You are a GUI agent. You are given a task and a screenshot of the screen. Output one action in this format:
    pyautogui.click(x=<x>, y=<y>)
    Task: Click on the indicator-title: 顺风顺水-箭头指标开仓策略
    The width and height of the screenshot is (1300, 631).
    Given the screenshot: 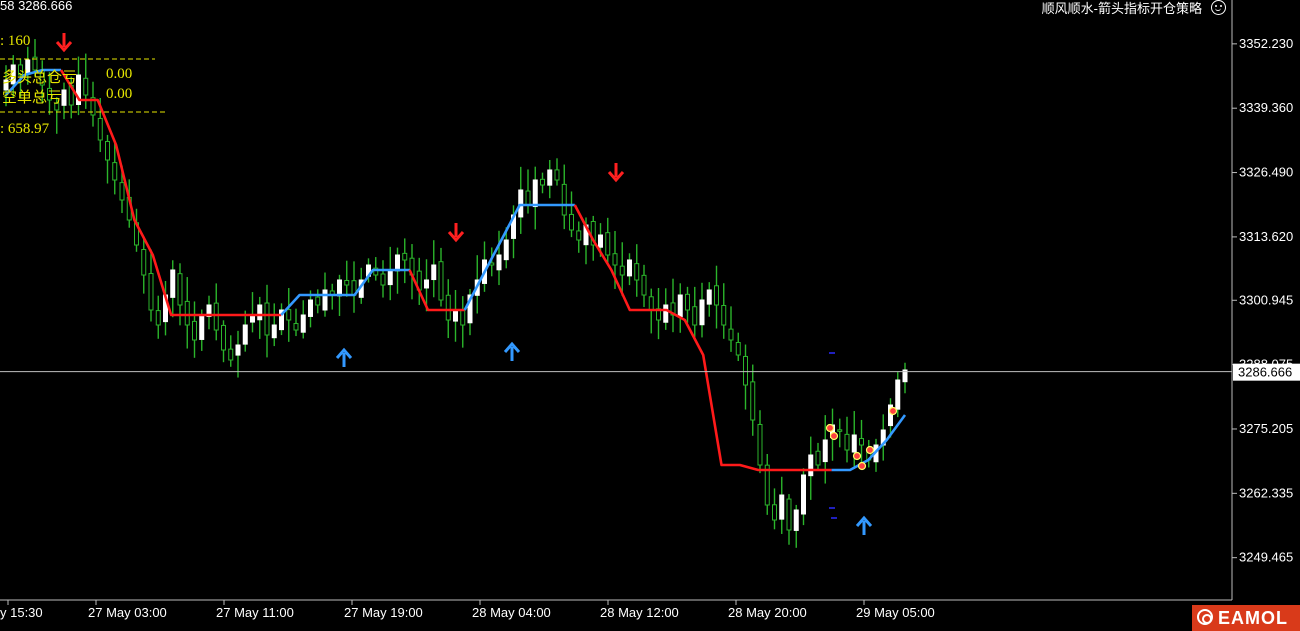 What is the action you would take?
    pyautogui.click(x=1121, y=8)
    